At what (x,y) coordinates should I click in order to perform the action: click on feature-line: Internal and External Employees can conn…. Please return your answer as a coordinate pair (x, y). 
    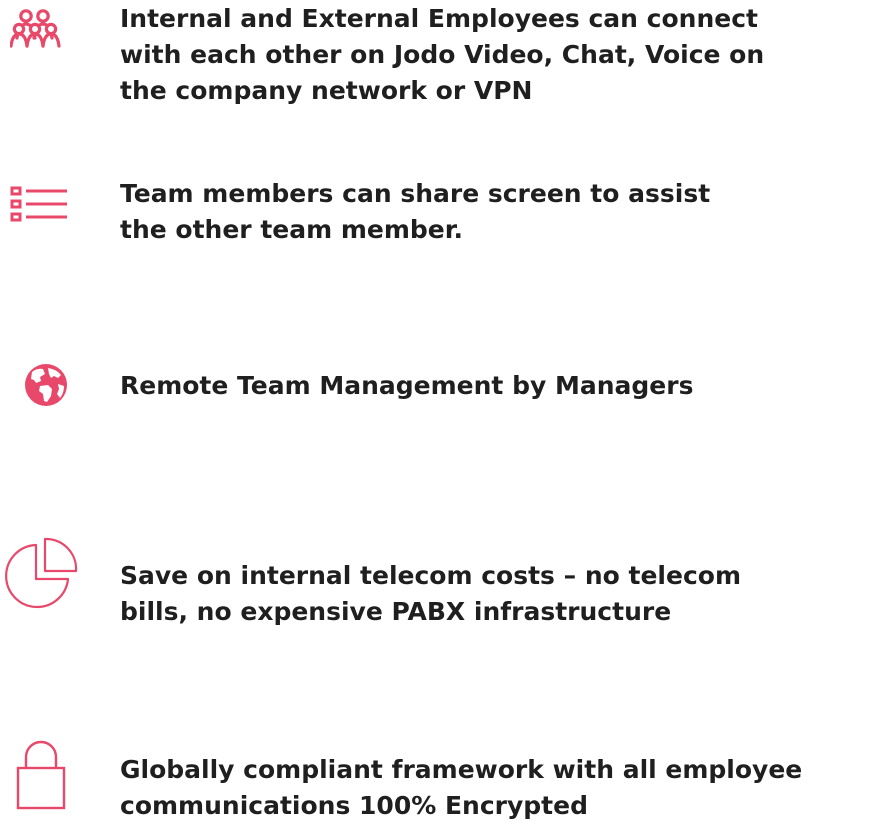
    Looking at the image, I should click on (439, 18).